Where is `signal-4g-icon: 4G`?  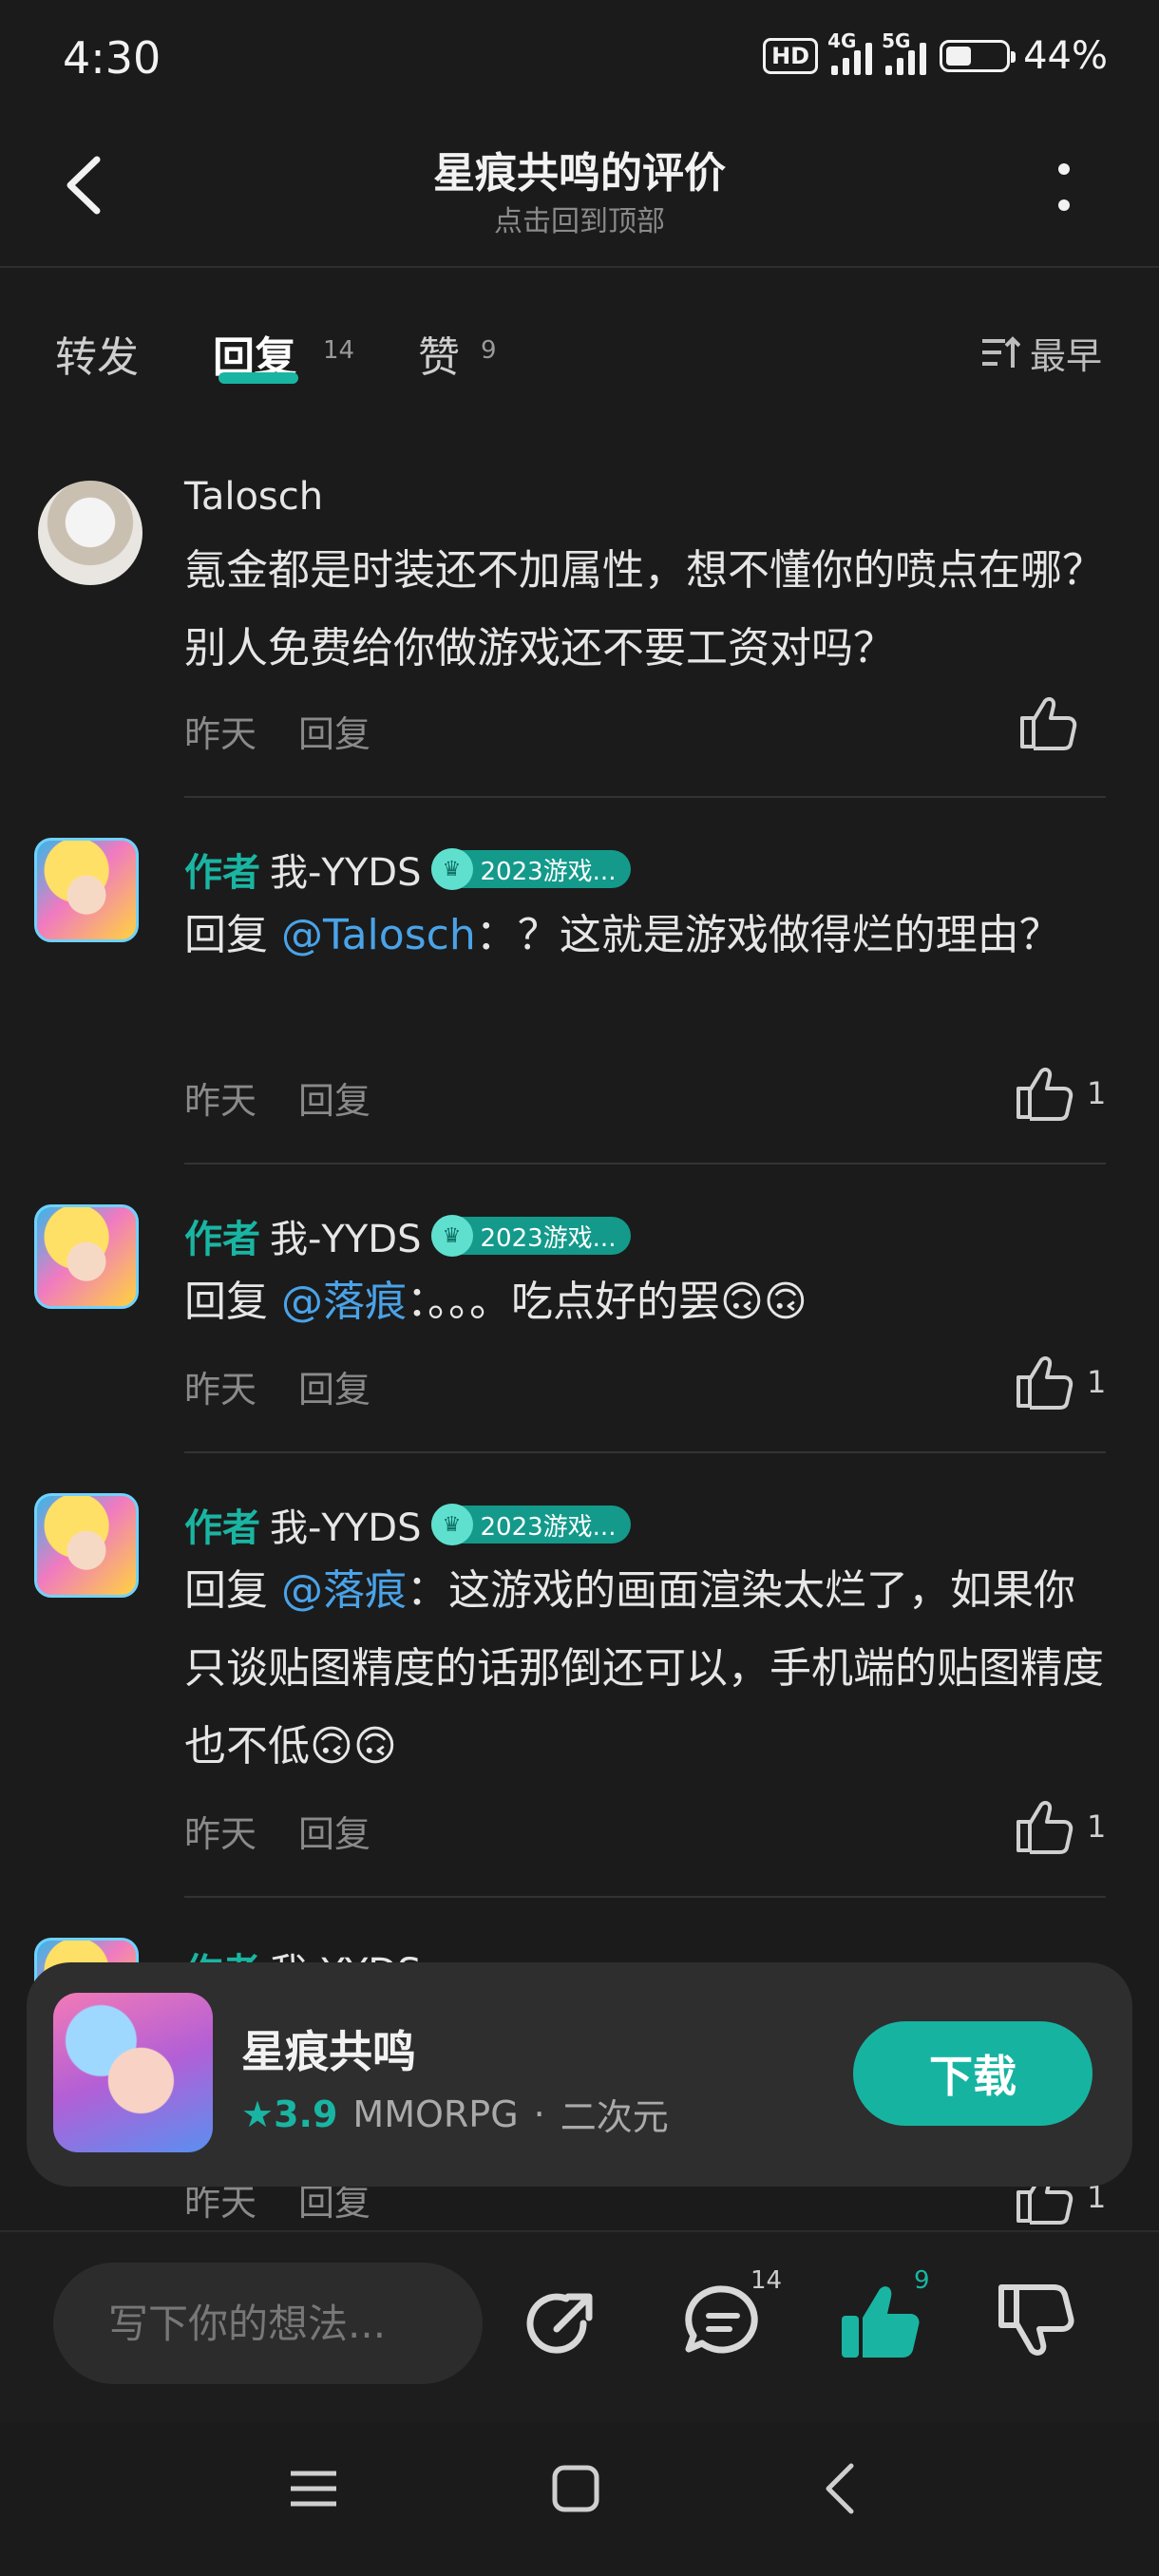 signal-4g-icon: 4G is located at coordinates (850, 52).